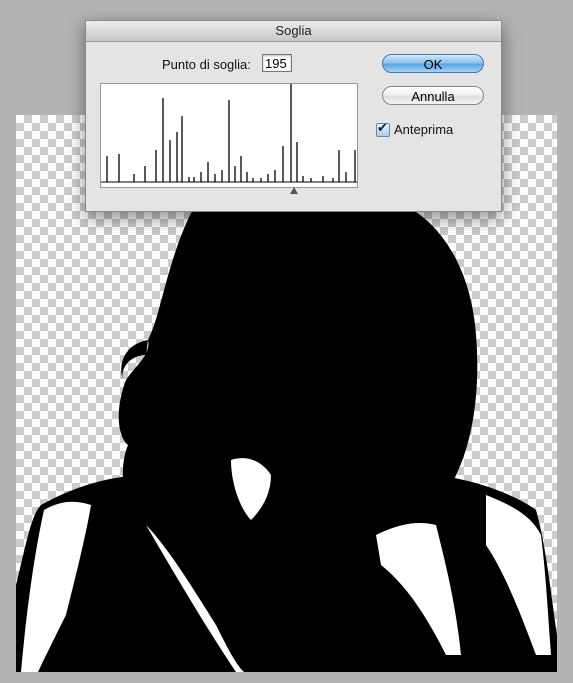 The image size is (573, 683). Describe the element at coordinates (424, 129) in the screenshot. I see `preview-label: Anteprima` at that location.